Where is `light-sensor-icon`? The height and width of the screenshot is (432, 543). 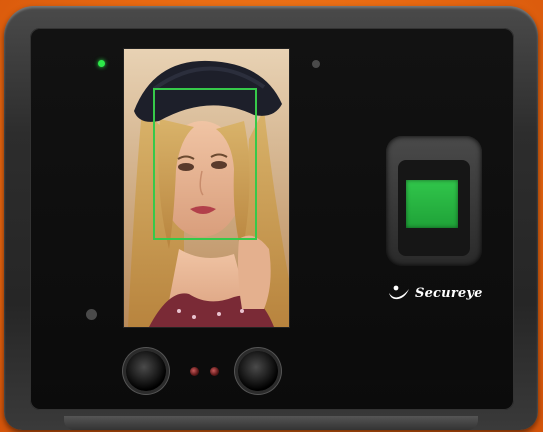
light-sensor-icon is located at coordinates (316, 64).